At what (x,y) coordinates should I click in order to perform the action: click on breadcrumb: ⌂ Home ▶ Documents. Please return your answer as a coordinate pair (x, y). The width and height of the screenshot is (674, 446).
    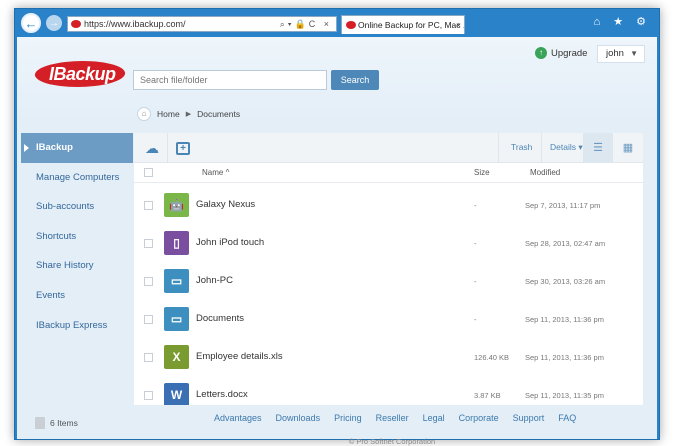
    Looking at the image, I should click on (188, 114).